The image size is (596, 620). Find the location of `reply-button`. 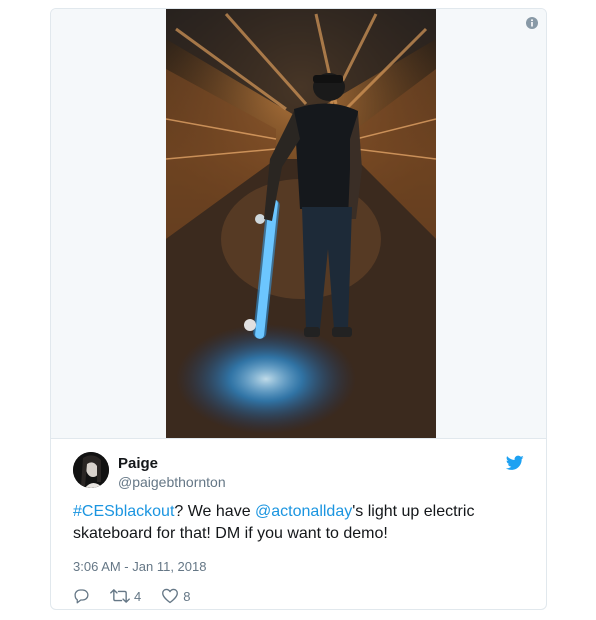

reply-button is located at coordinates (81, 596).